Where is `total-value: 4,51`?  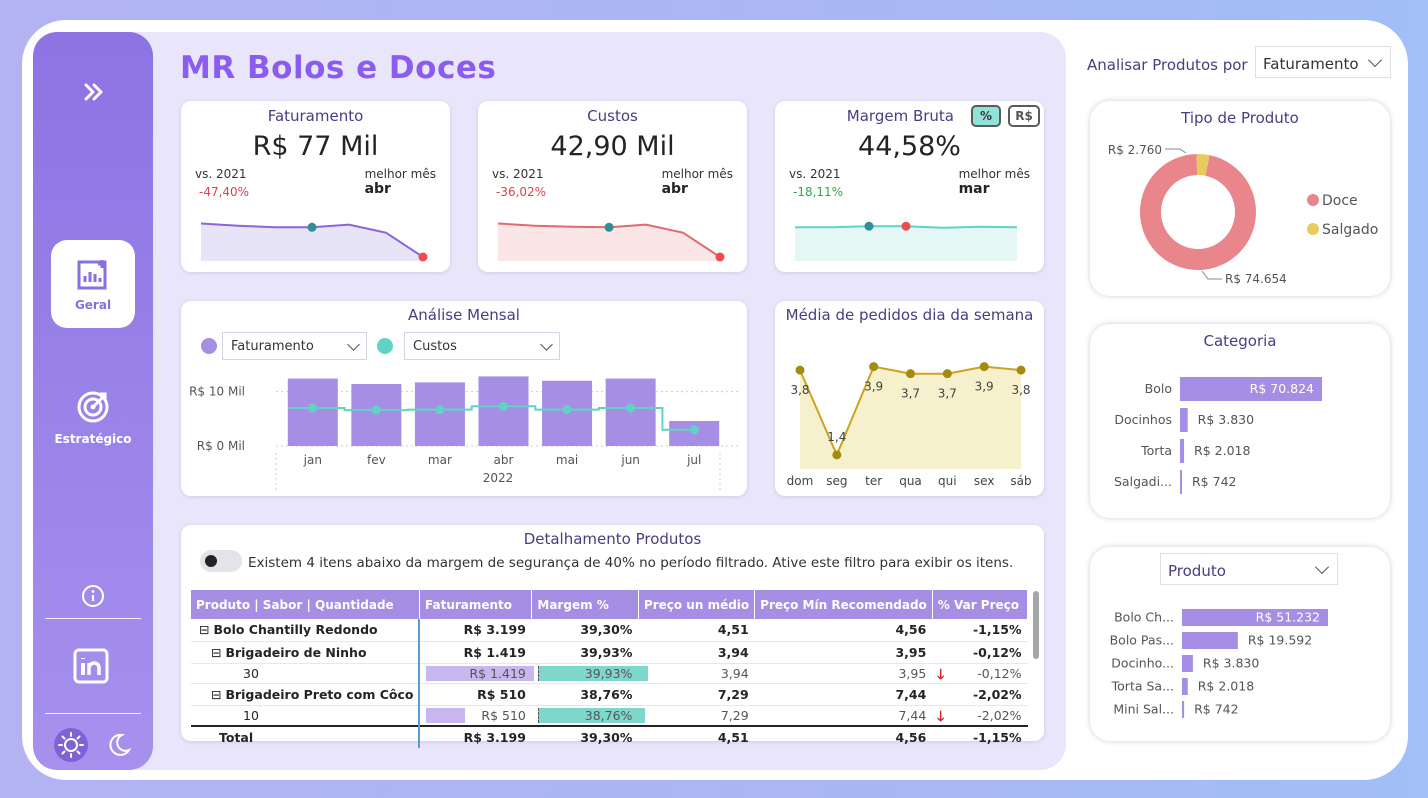
total-value: 4,51 is located at coordinates (696, 736).